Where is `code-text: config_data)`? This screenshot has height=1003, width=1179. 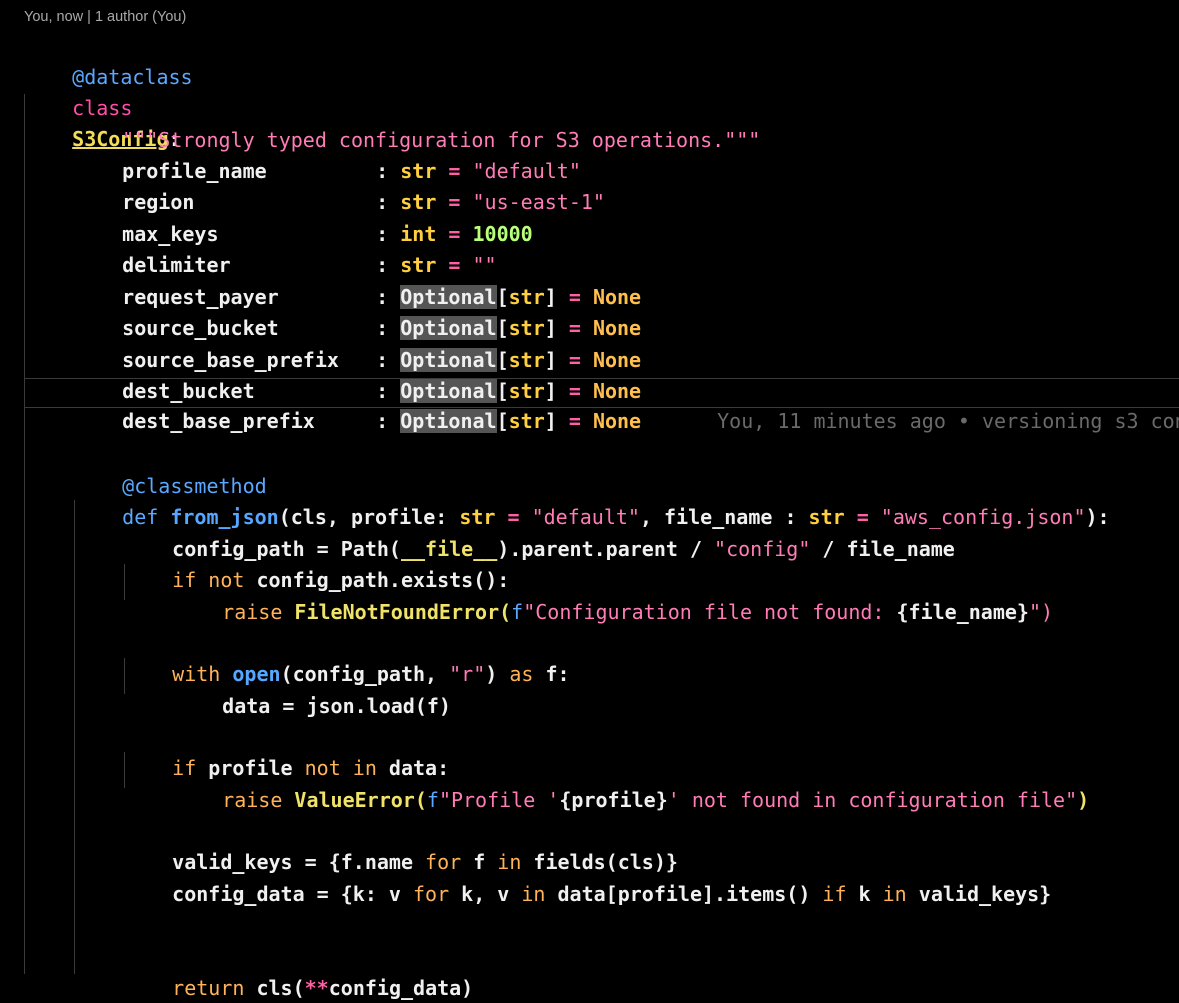
code-text: config_data) is located at coordinates (401, 988).